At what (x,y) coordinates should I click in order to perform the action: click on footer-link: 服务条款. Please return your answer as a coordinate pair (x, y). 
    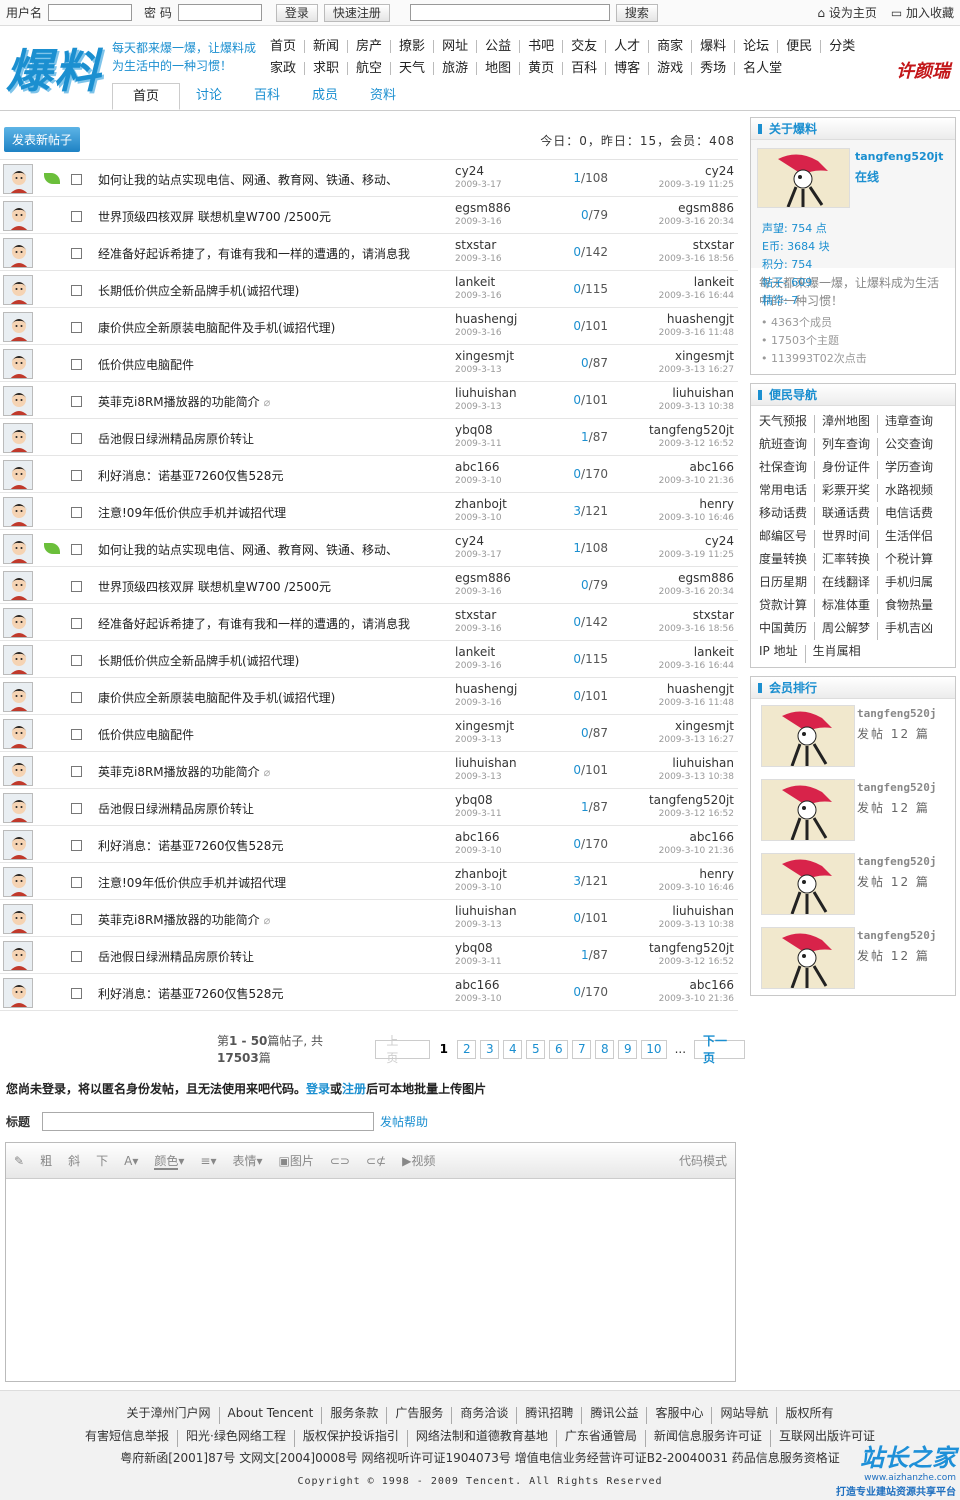
    Looking at the image, I should click on (355, 1415).